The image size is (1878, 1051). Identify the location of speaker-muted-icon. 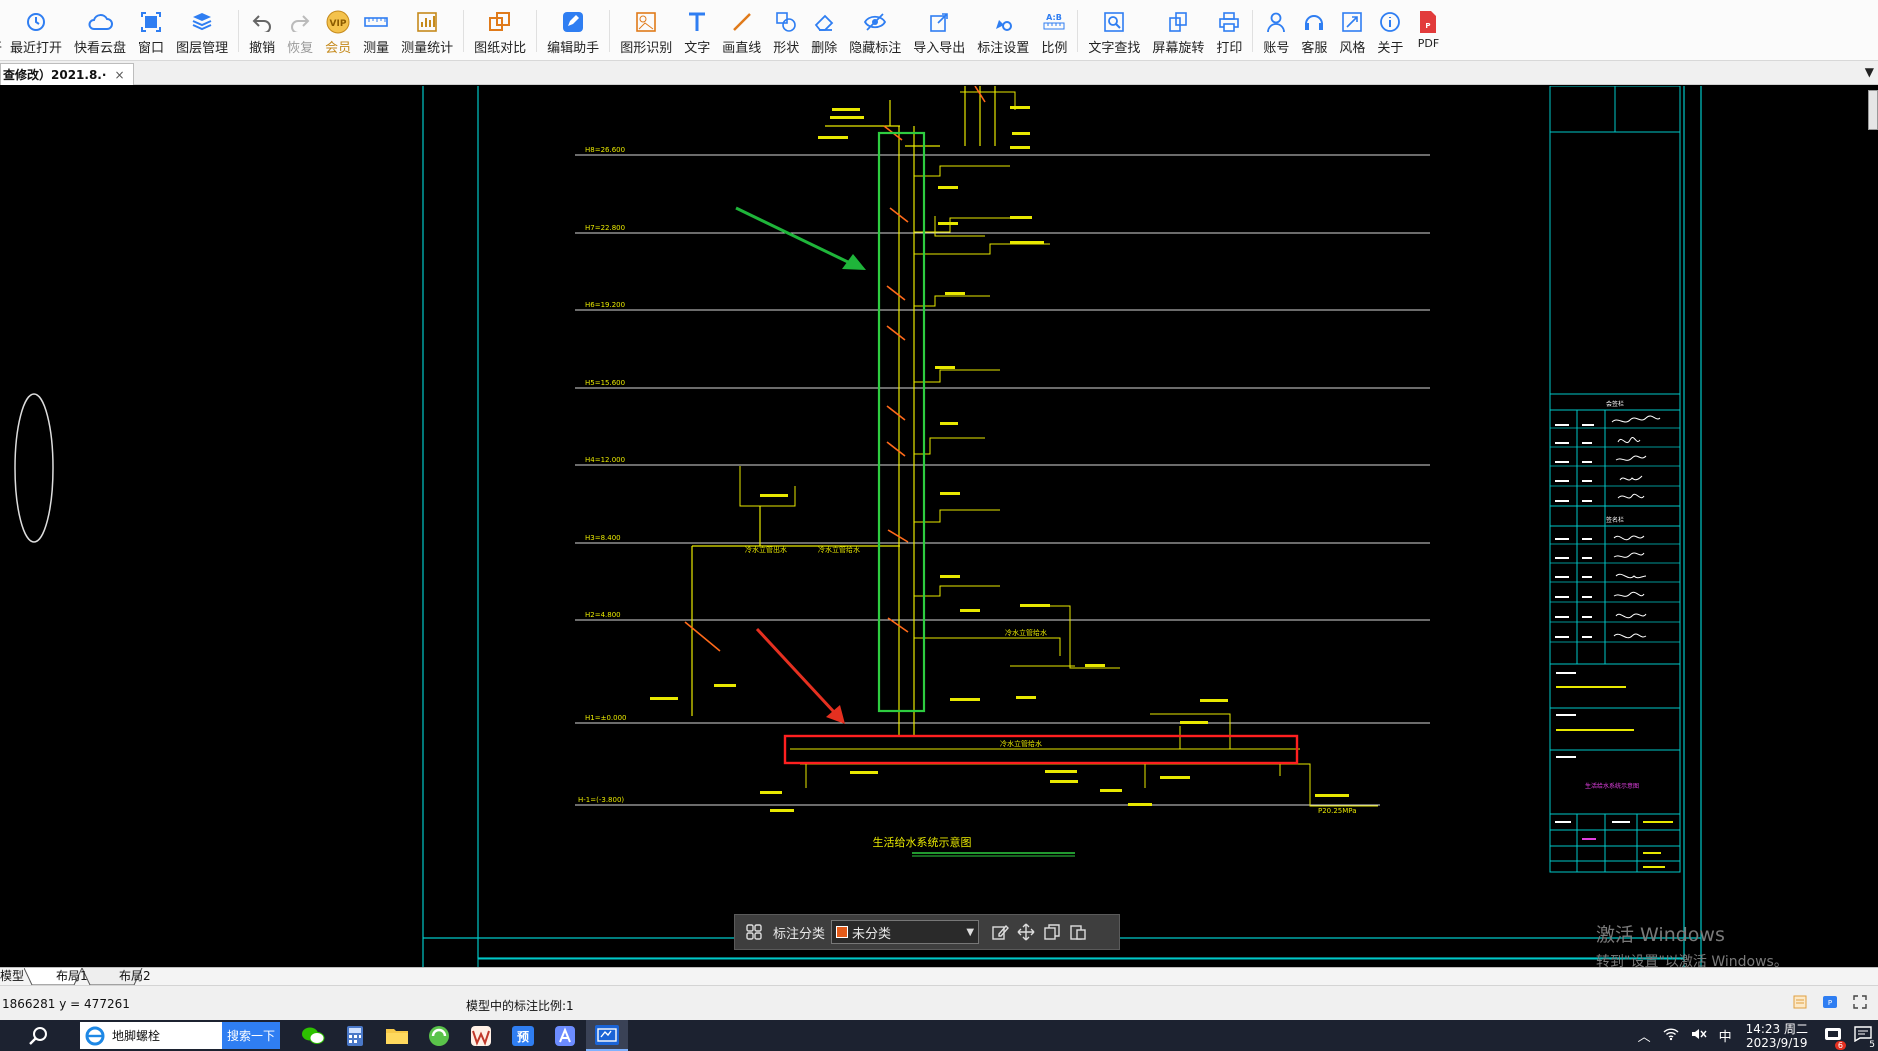
(1699, 1036).